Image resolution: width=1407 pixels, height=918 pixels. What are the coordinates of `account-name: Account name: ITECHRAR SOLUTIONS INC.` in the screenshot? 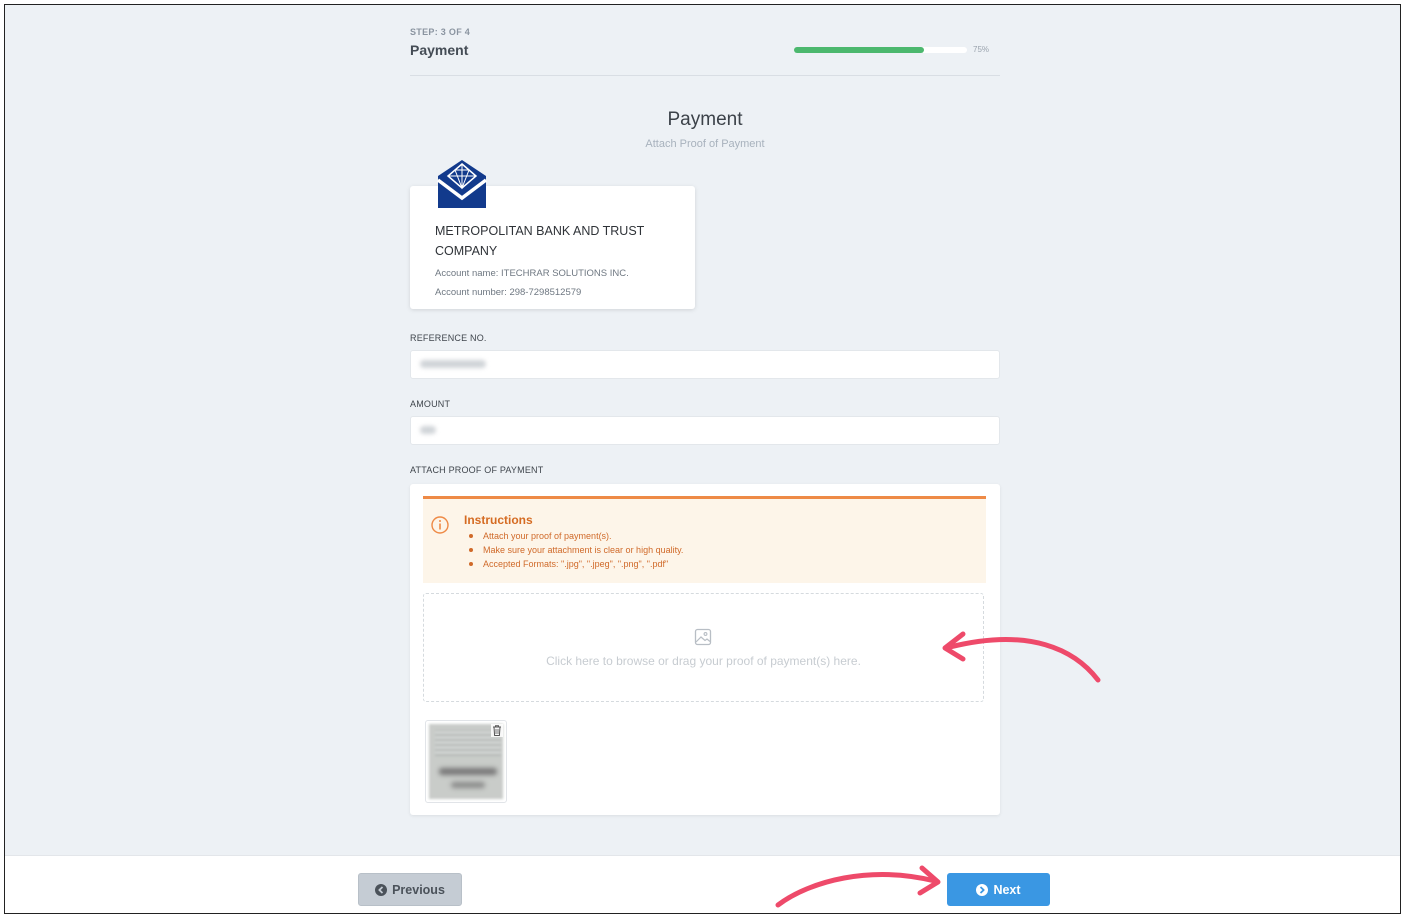 It's located at (532, 273).